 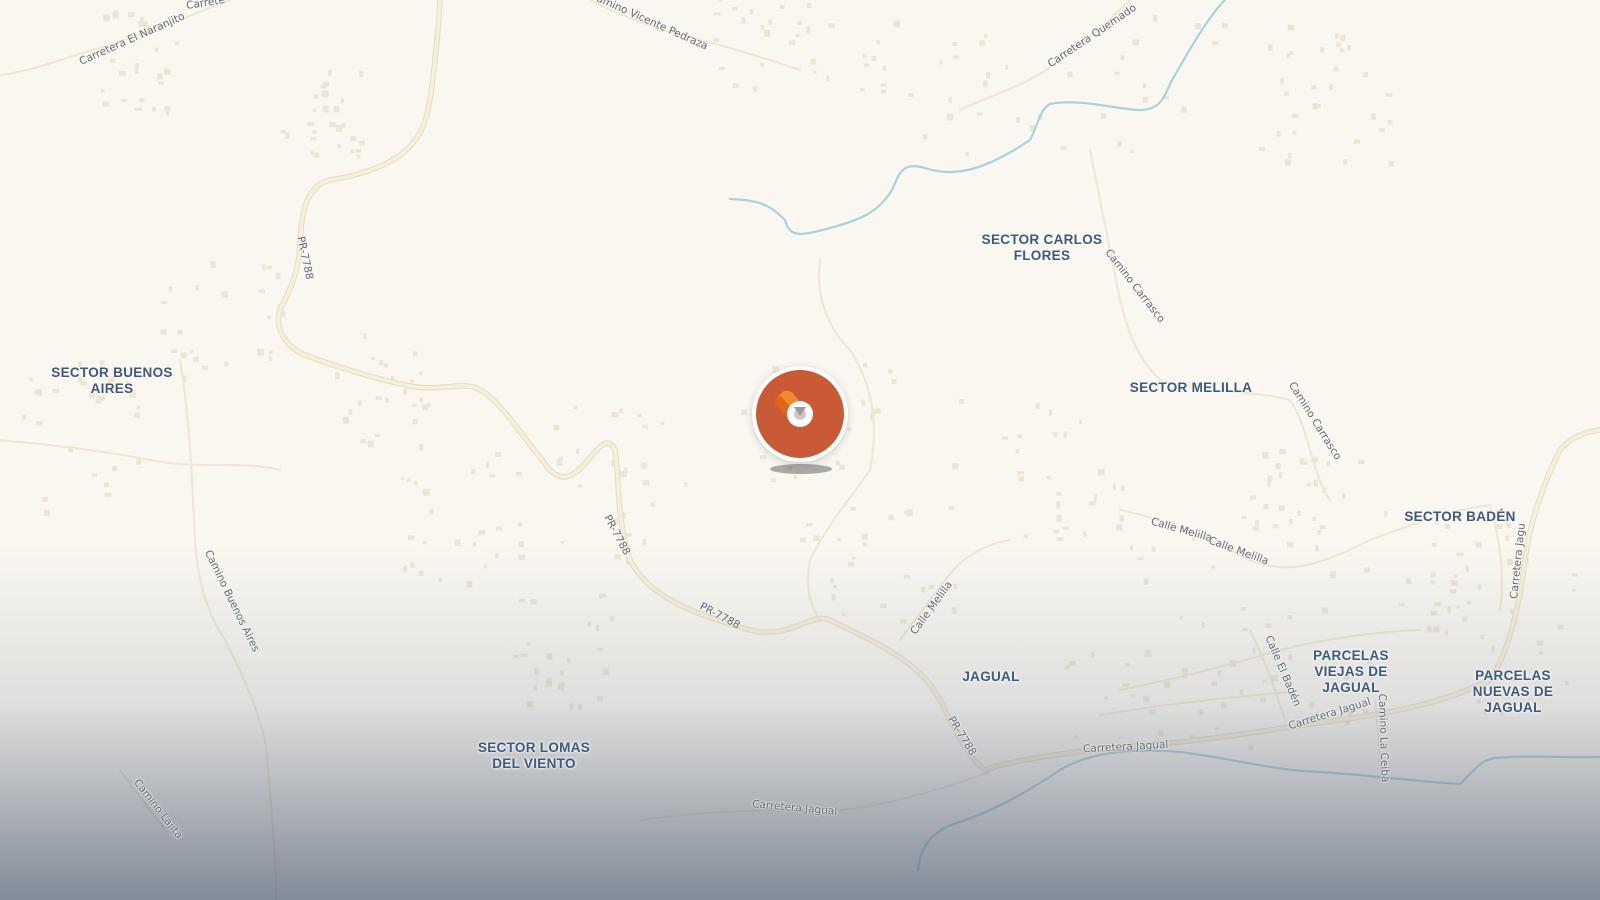 What do you see at coordinates (1459, 517) in the screenshot?
I see `place-label-sector-baden: SECTOR BADÉN` at bounding box center [1459, 517].